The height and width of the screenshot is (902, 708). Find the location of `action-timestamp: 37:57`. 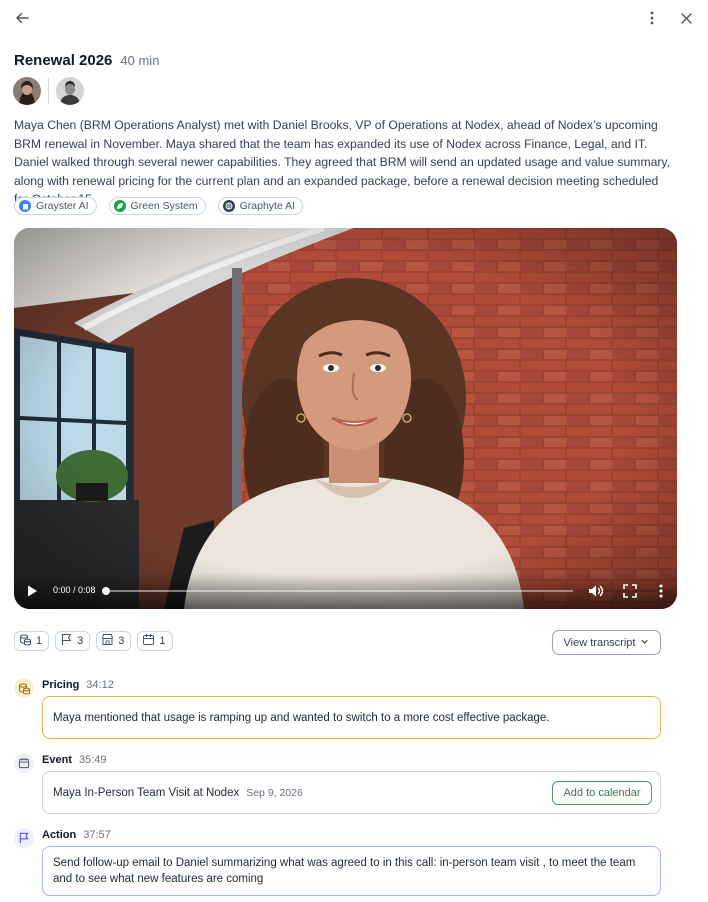

action-timestamp: 37:57 is located at coordinates (97, 835).